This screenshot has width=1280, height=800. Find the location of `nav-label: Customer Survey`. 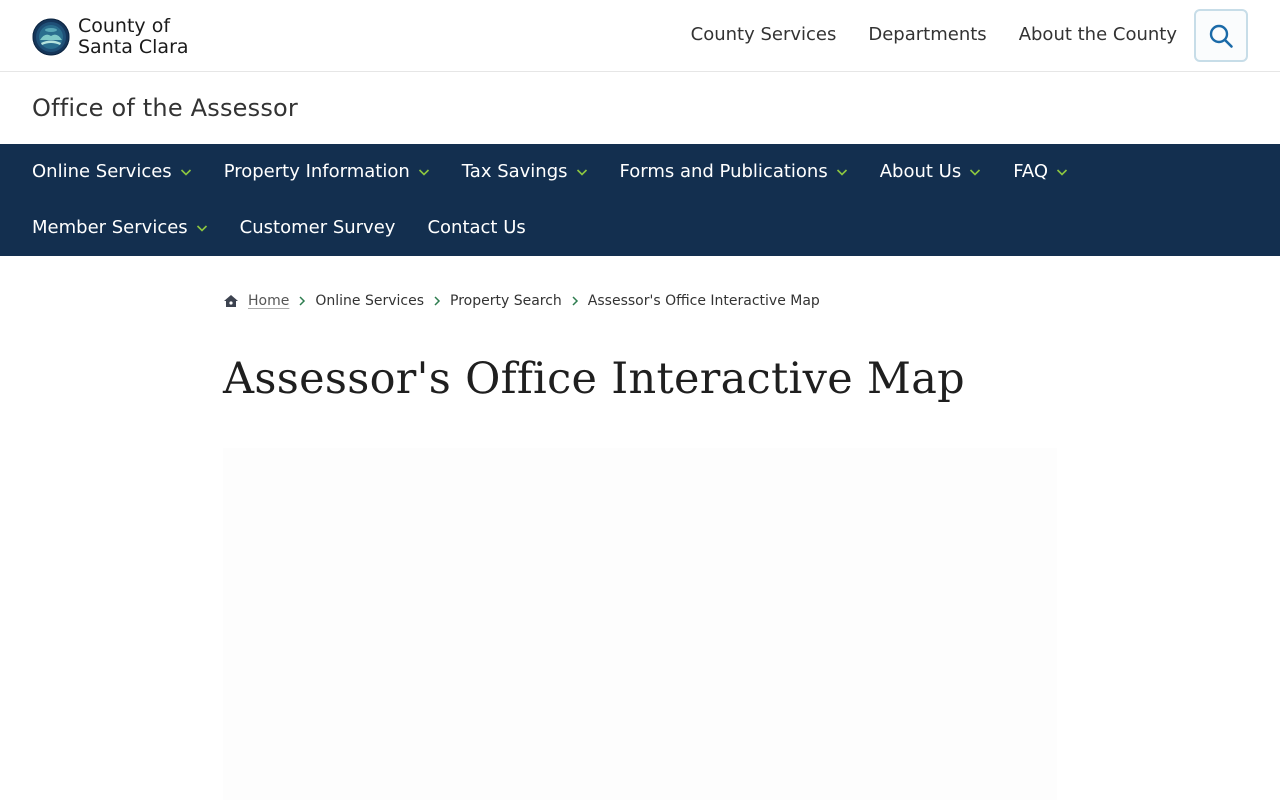

nav-label: Customer Survey is located at coordinates (317, 227).